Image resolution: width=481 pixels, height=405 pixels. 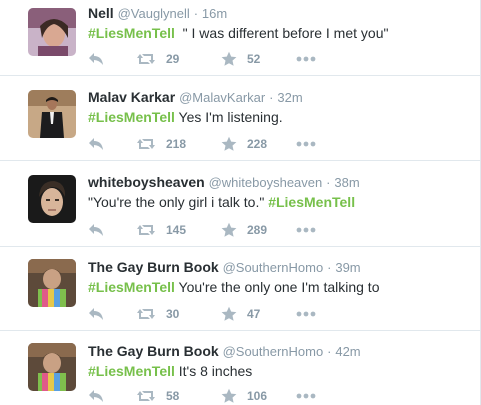 I want to click on retweet-count: 145, so click(x=176, y=230).